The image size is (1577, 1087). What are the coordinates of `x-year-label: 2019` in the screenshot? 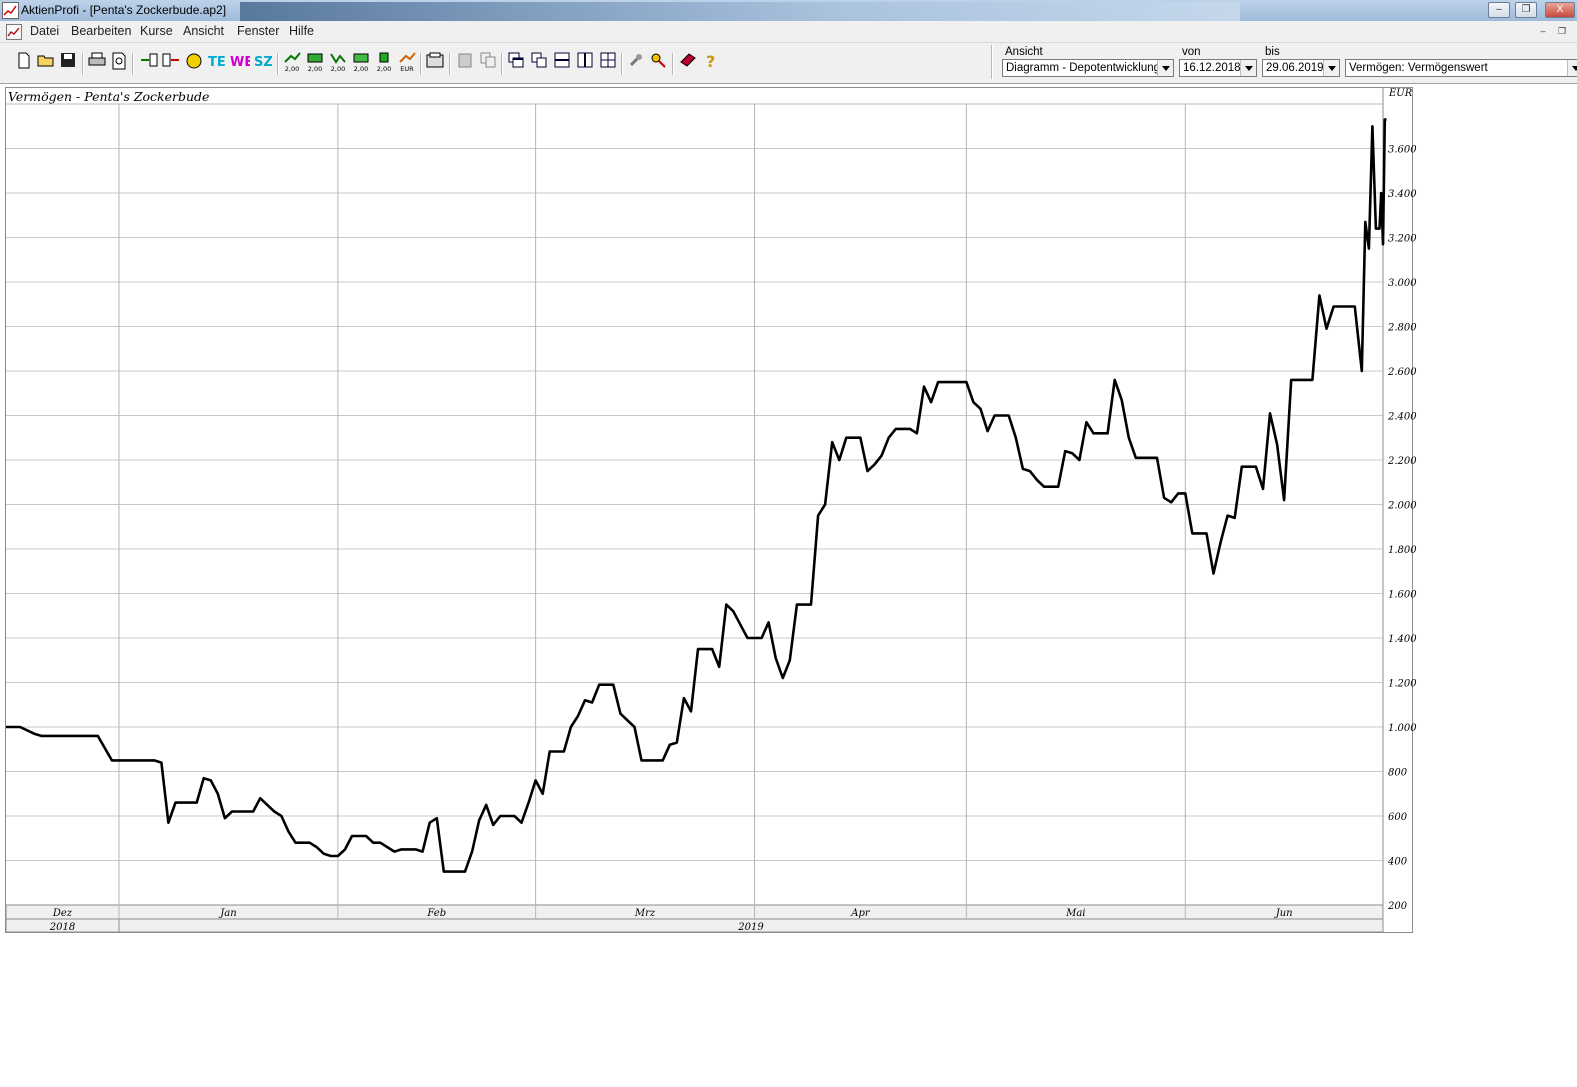 It's located at (750, 927).